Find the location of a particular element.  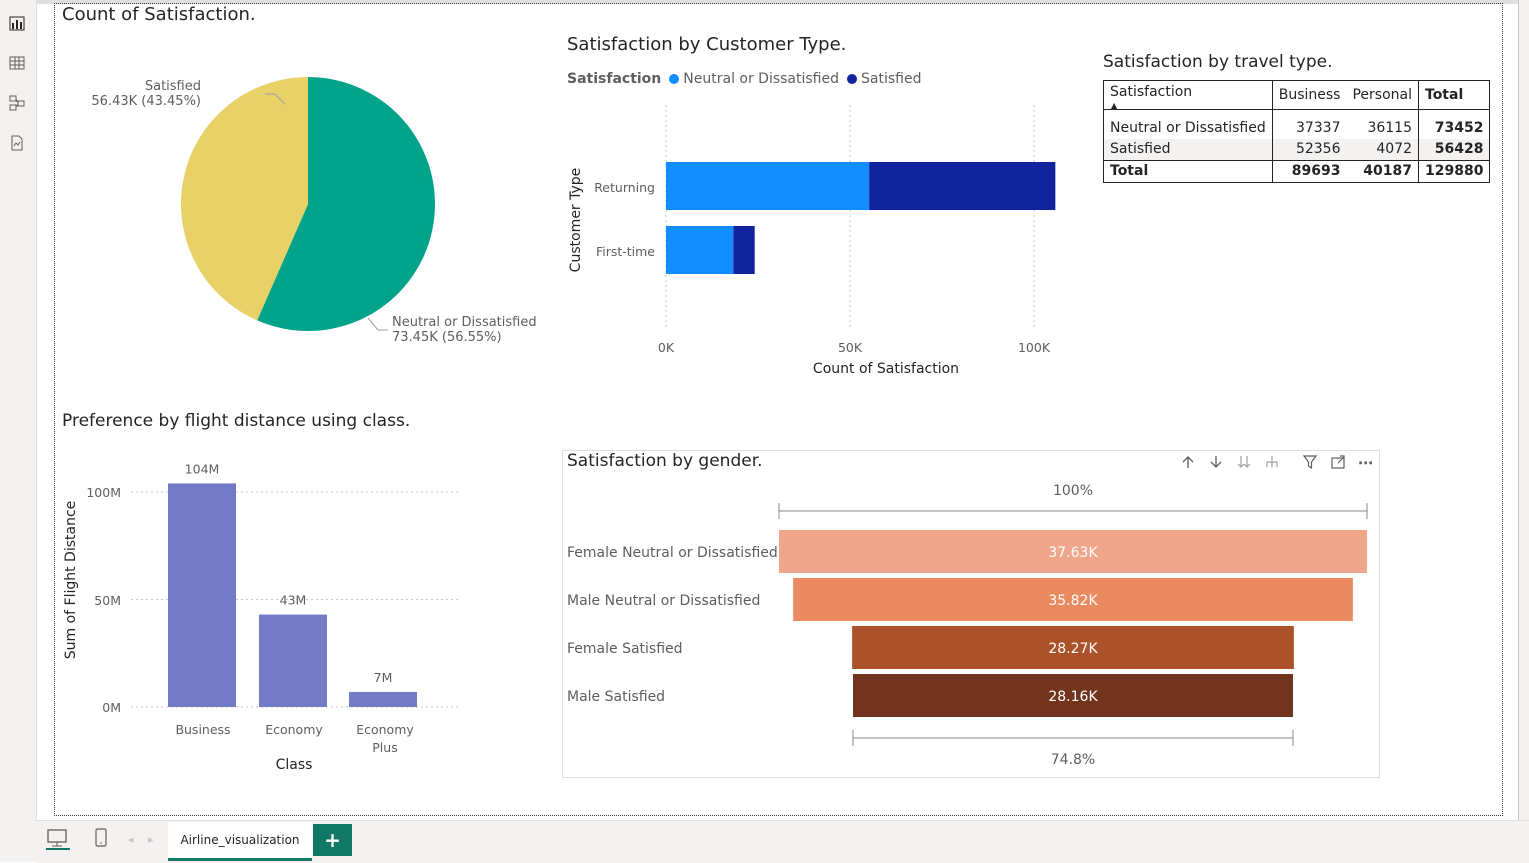

matrix-cell: 129880 is located at coordinates (1454, 171).